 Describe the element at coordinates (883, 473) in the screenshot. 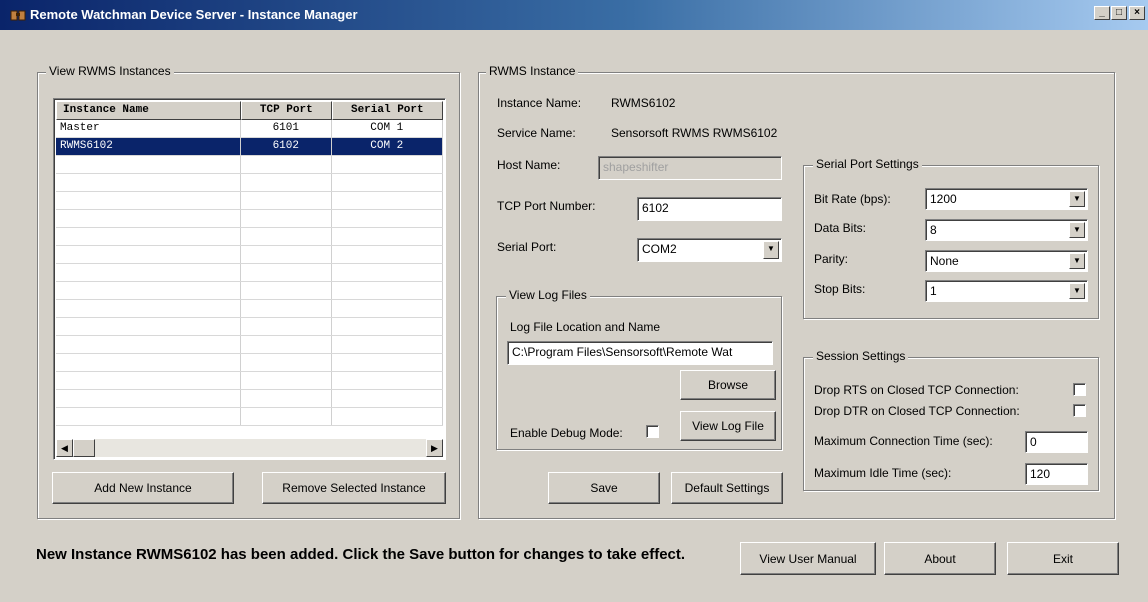

I see `max-idle-time-label: Maximum Idle Time (sec):` at that location.